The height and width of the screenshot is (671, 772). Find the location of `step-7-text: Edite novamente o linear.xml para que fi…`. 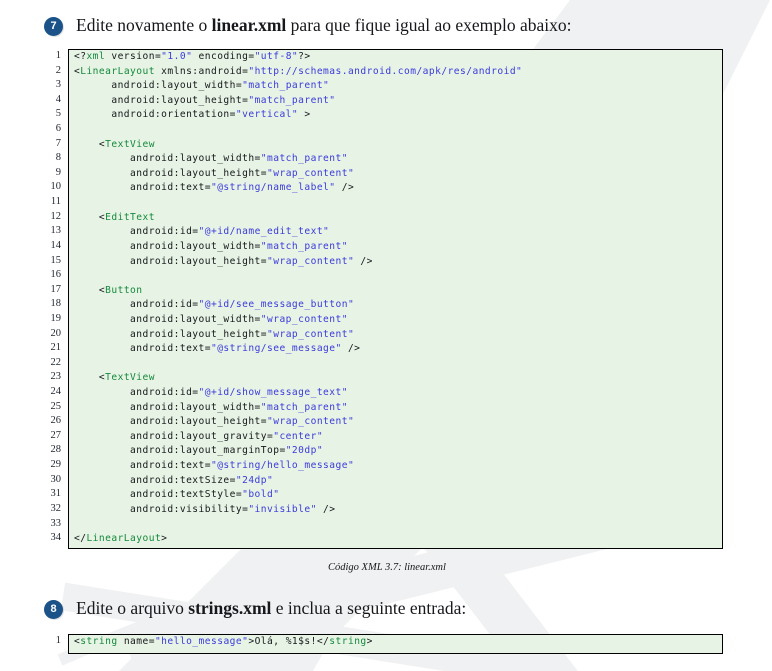

step-7-text: Edite novamente o linear.xml para que fi… is located at coordinates (324, 25).